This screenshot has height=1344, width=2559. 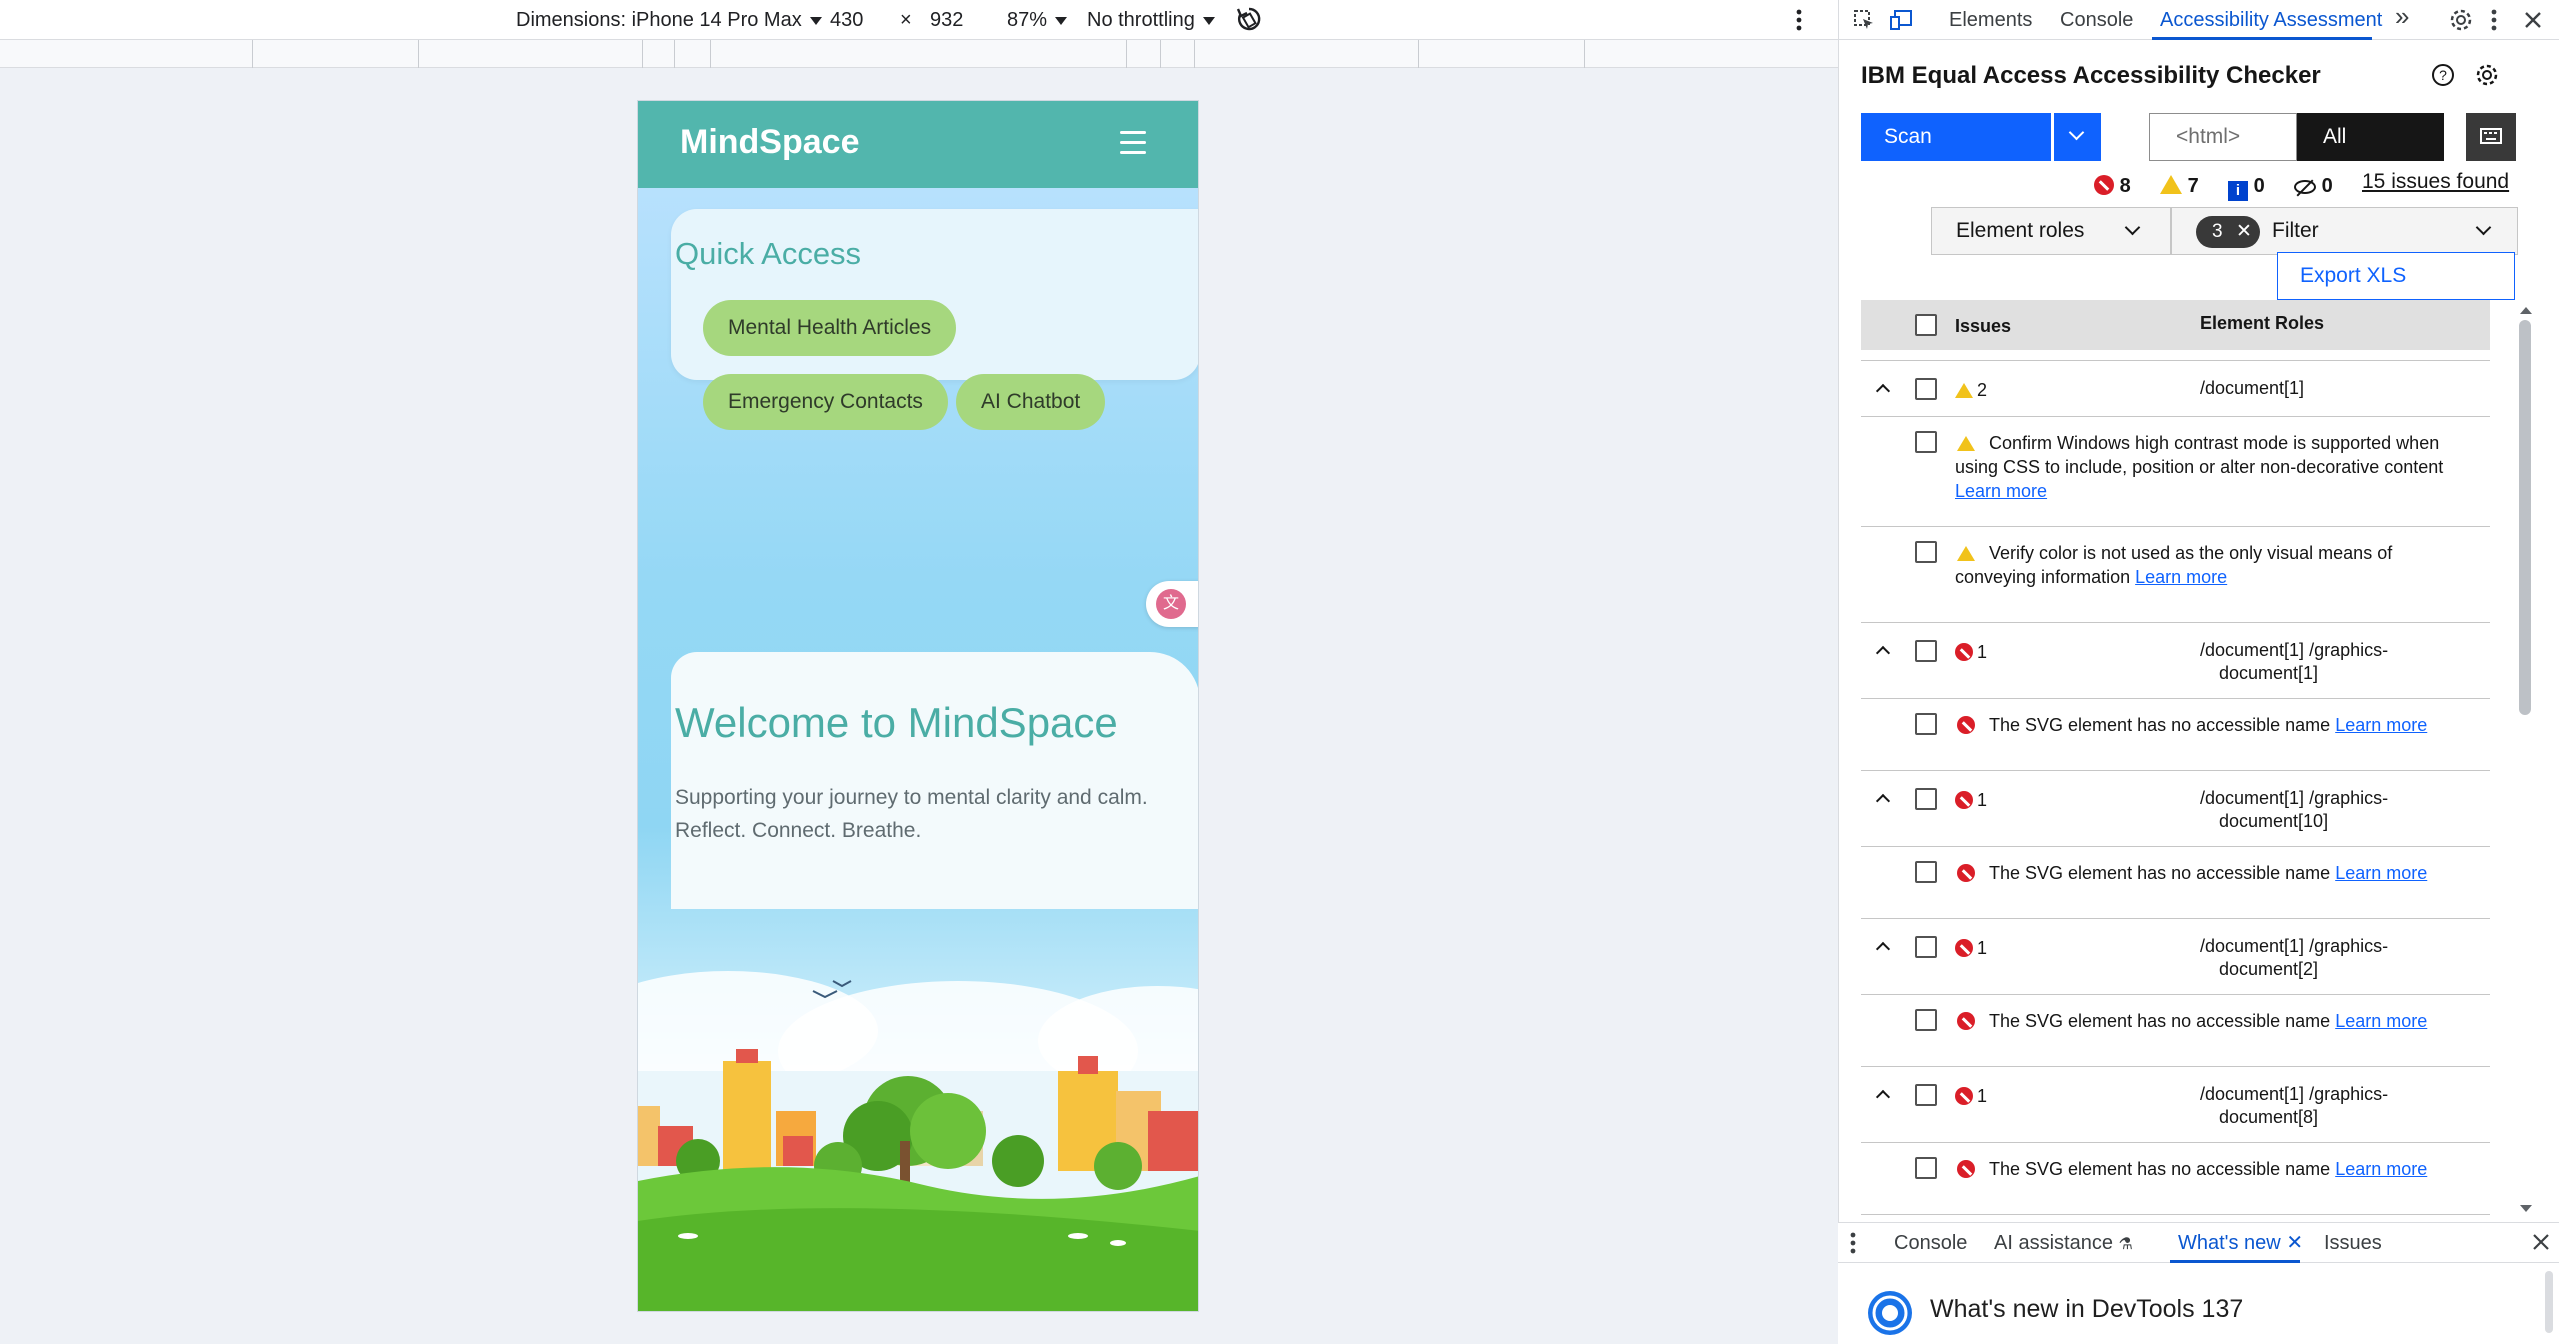 What do you see at coordinates (1853, 1243) in the screenshot?
I see `drawer-menu-icon` at bounding box center [1853, 1243].